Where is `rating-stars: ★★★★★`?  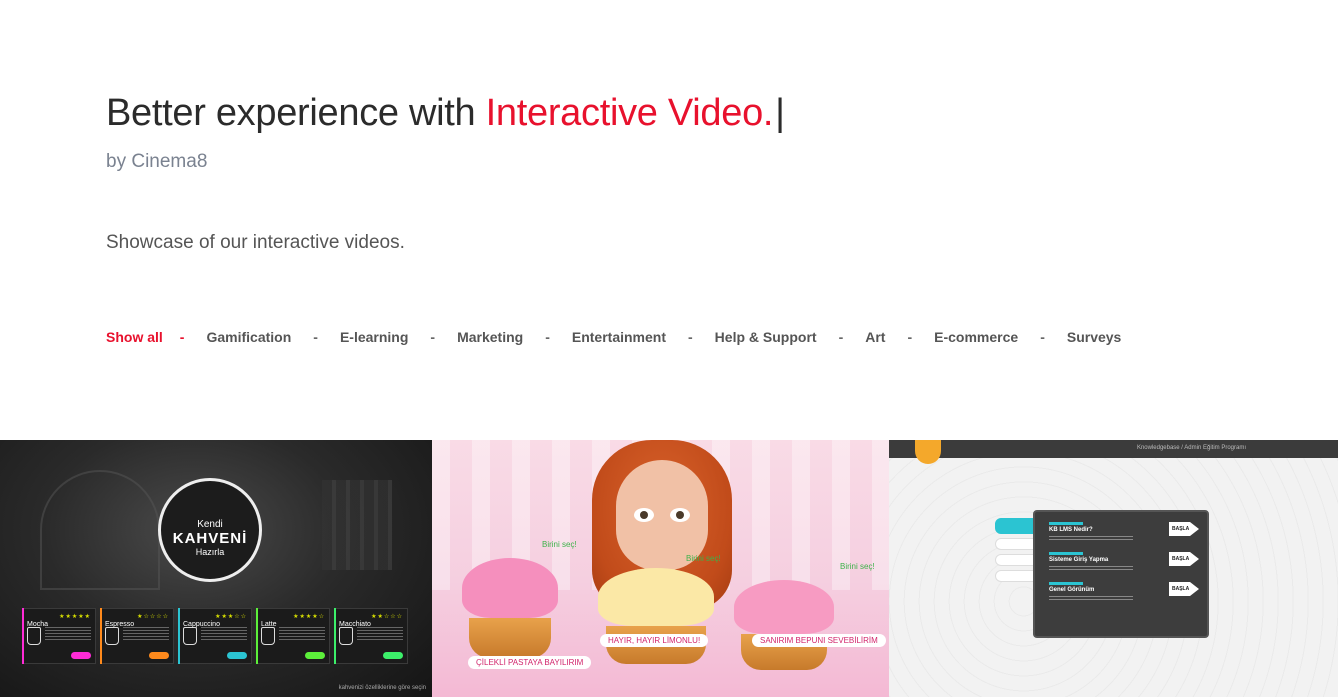
rating-stars: ★★★★★ is located at coordinates (75, 617).